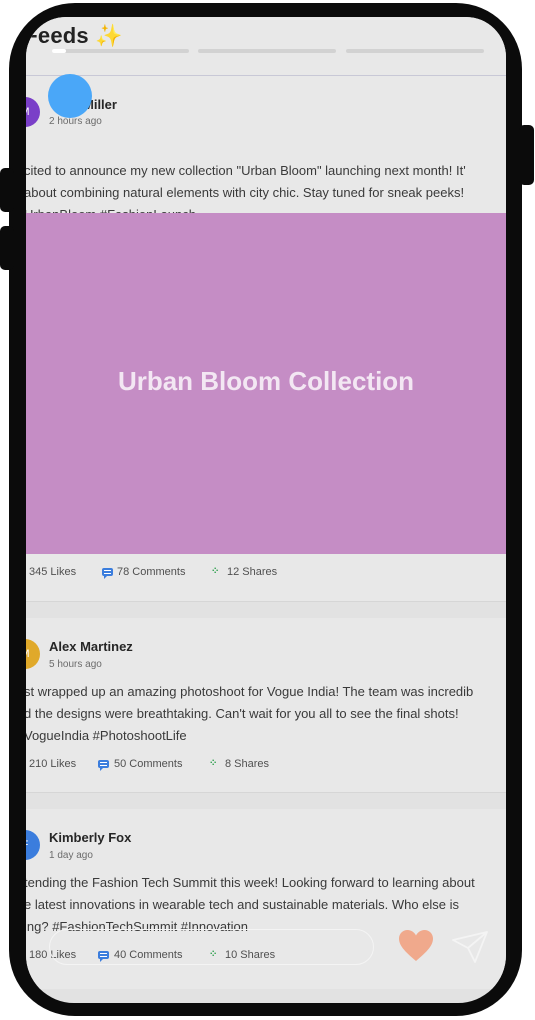 This screenshot has height=1020, width=535. What do you see at coordinates (52, 572) in the screenshot?
I see `like-count: 345 Likes` at bounding box center [52, 572].